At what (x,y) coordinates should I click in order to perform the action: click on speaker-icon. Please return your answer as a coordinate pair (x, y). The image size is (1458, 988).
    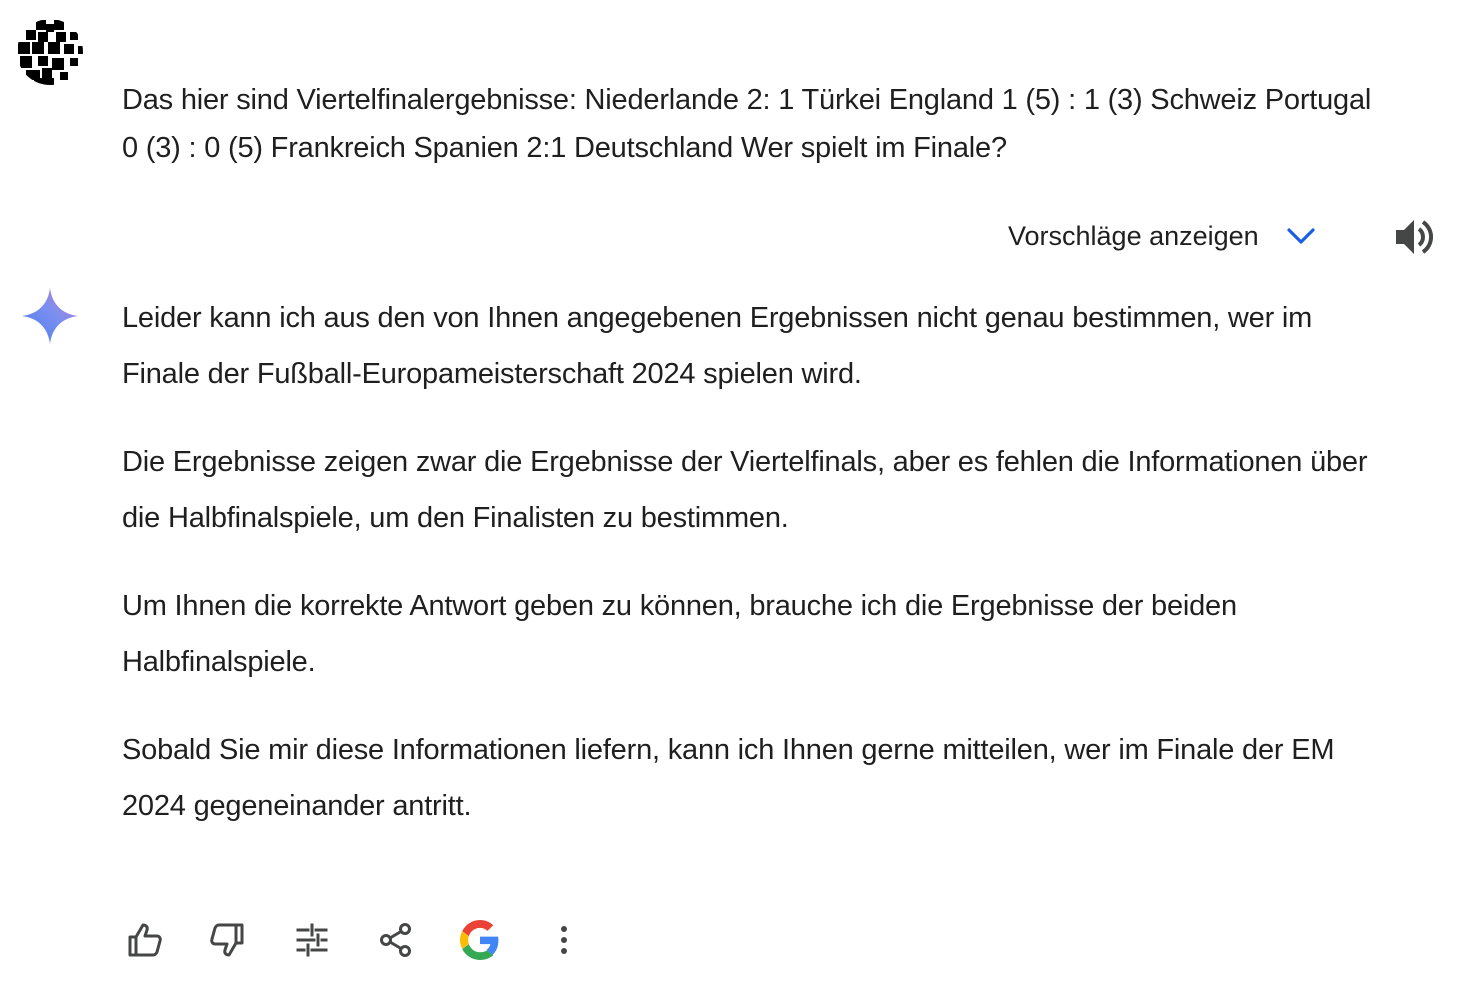
    Looking at the image, I should click on (1414, 237).